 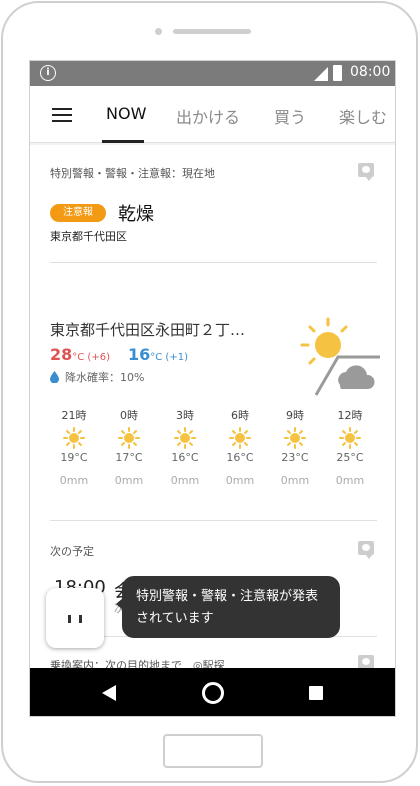 I want to click on schedule-section-title: 次の予定, so click(x=72, y=551).